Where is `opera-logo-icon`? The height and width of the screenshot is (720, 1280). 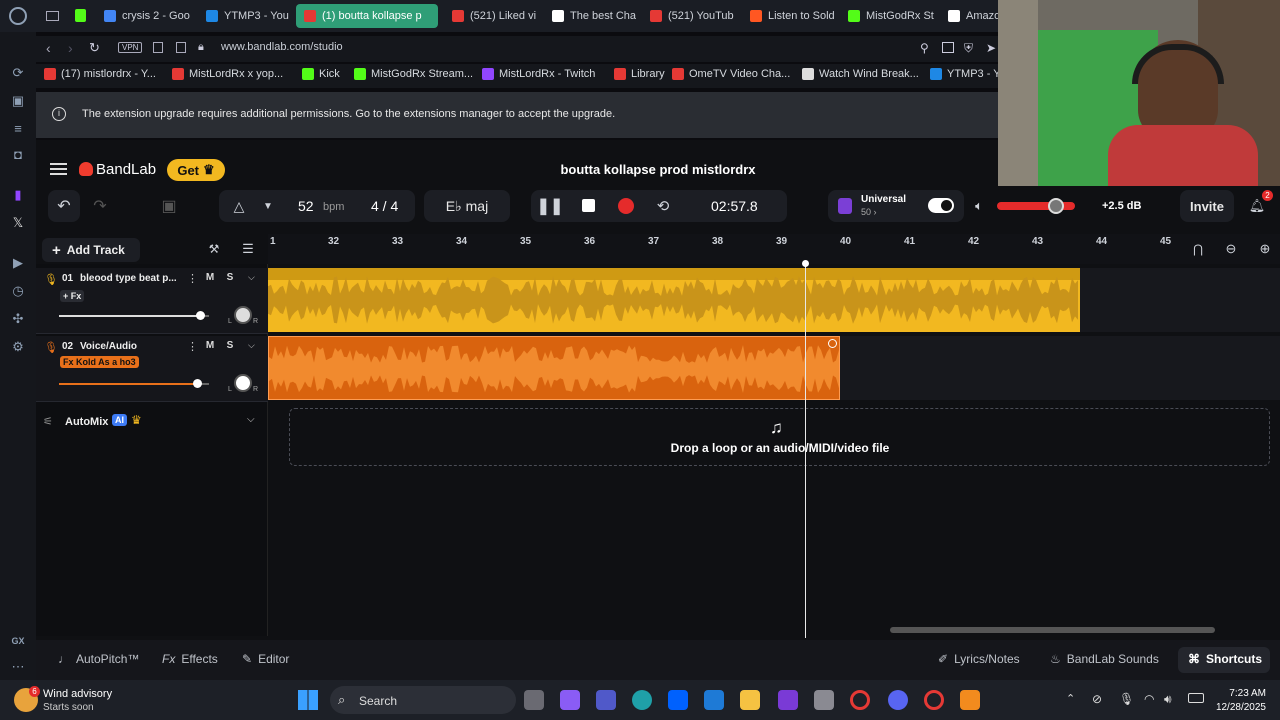 opera-logo-icon is located at coordinates (18, 16).